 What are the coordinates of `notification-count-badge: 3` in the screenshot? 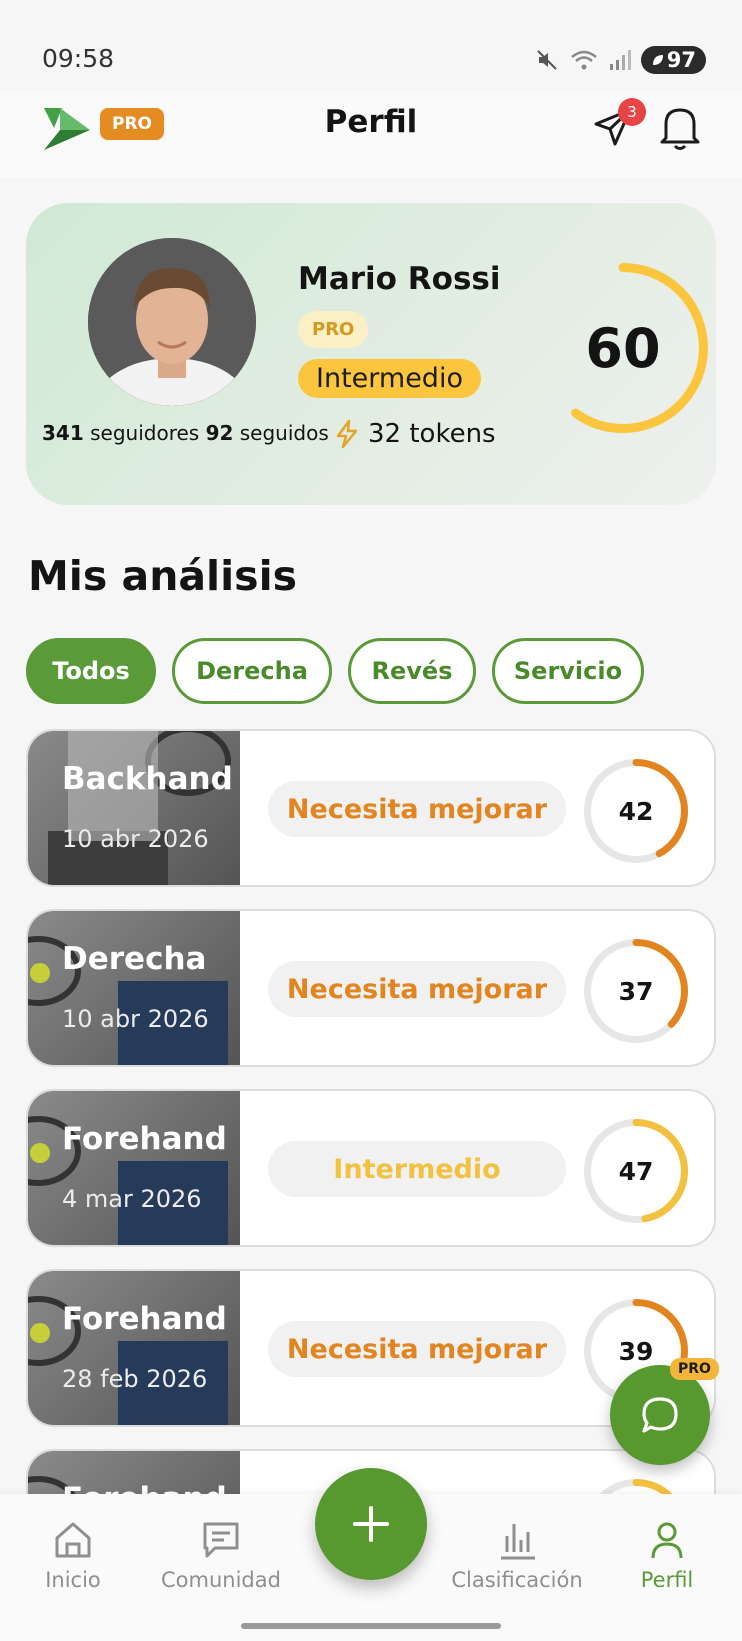 It's located at (632, 112).